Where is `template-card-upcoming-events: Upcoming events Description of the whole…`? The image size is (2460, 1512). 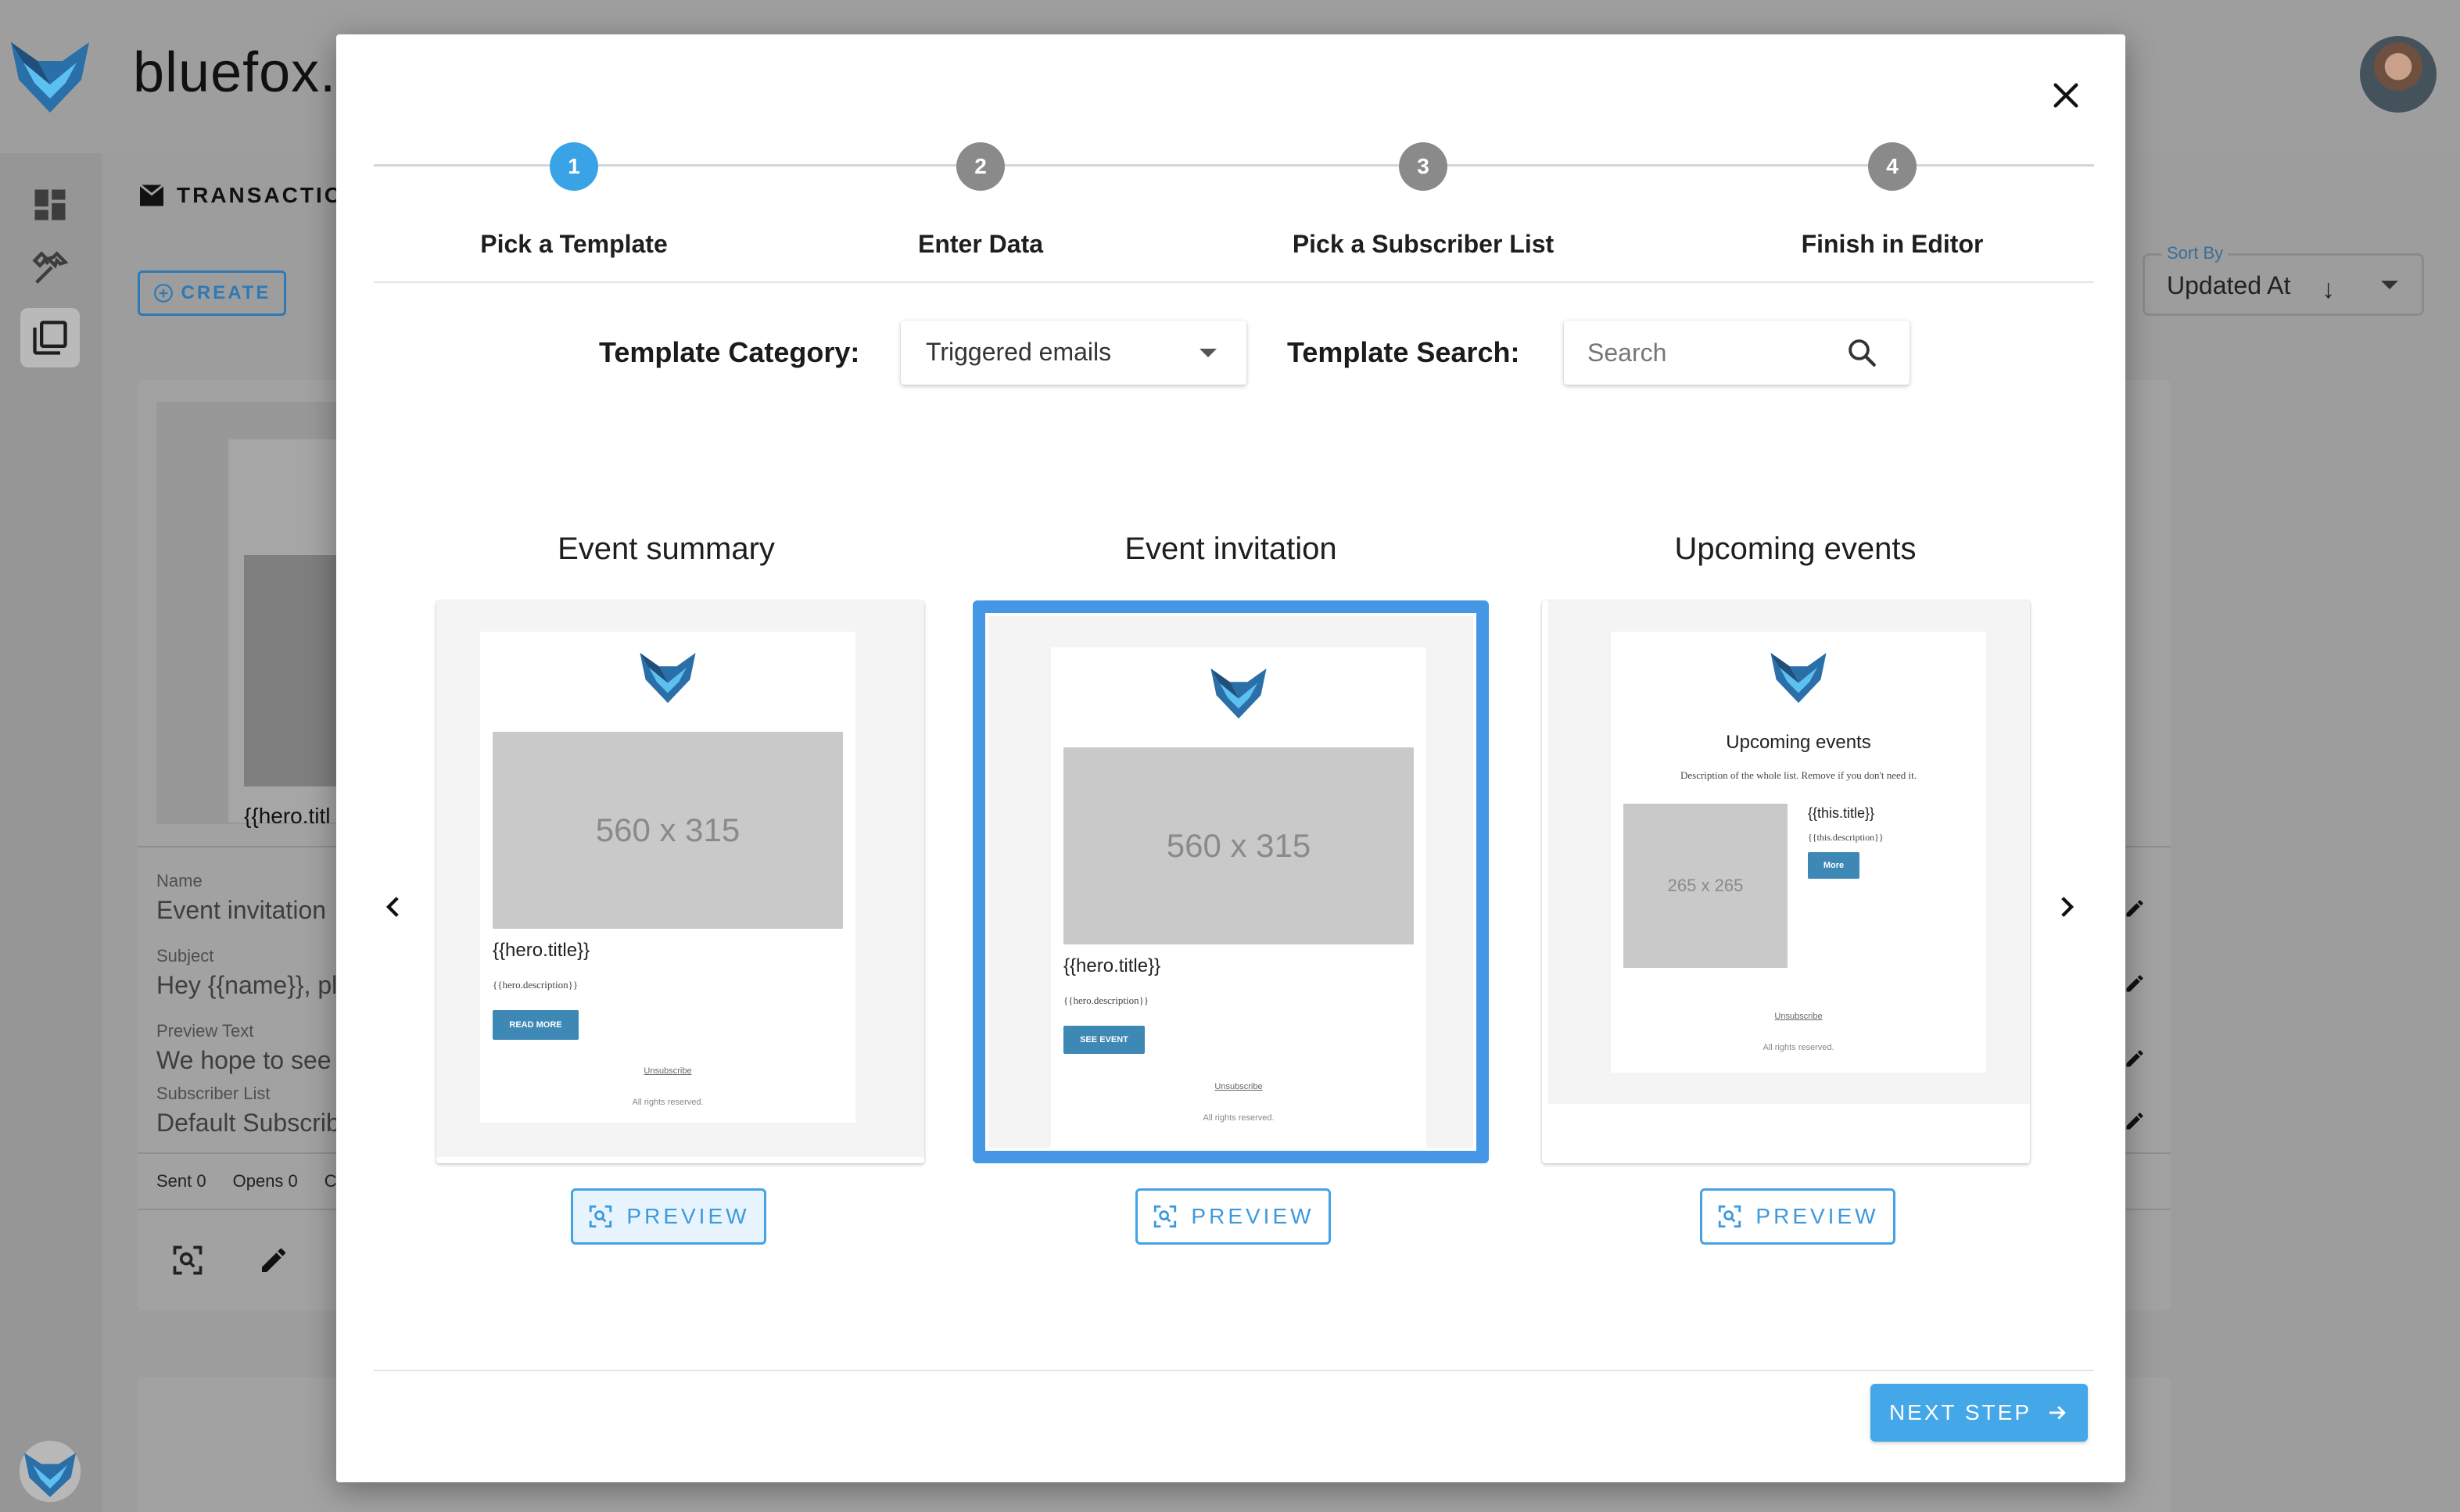 template-card-upcoming-events: Upcoming events Description of the whole… is located at coordinates (1786, 882).